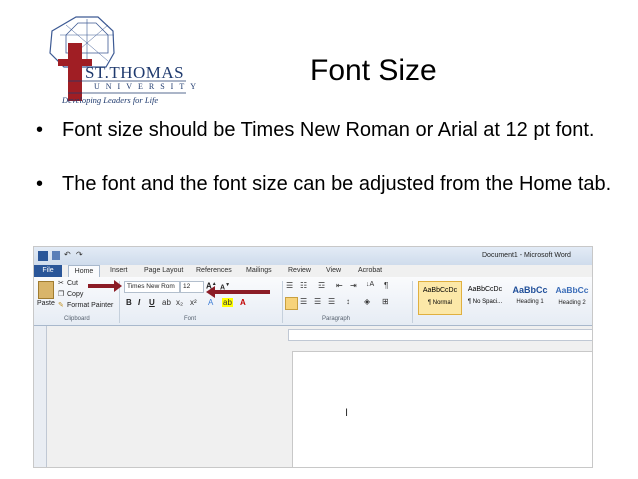 The width and height of the screenshot is (638, 479). What do you see at coordinates (442, 409) in the screenshot?
I see `document-page` at bounding box center [442, 409].